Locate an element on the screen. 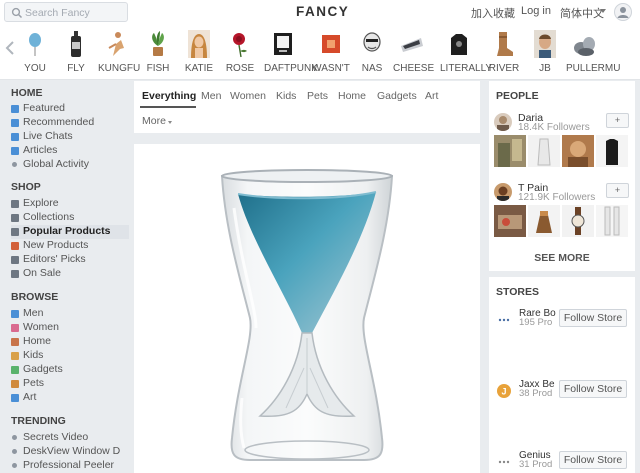 This screenshot has height=473, width=640. sidebar-item-featured: Featured is located at coordinates (70, 109).